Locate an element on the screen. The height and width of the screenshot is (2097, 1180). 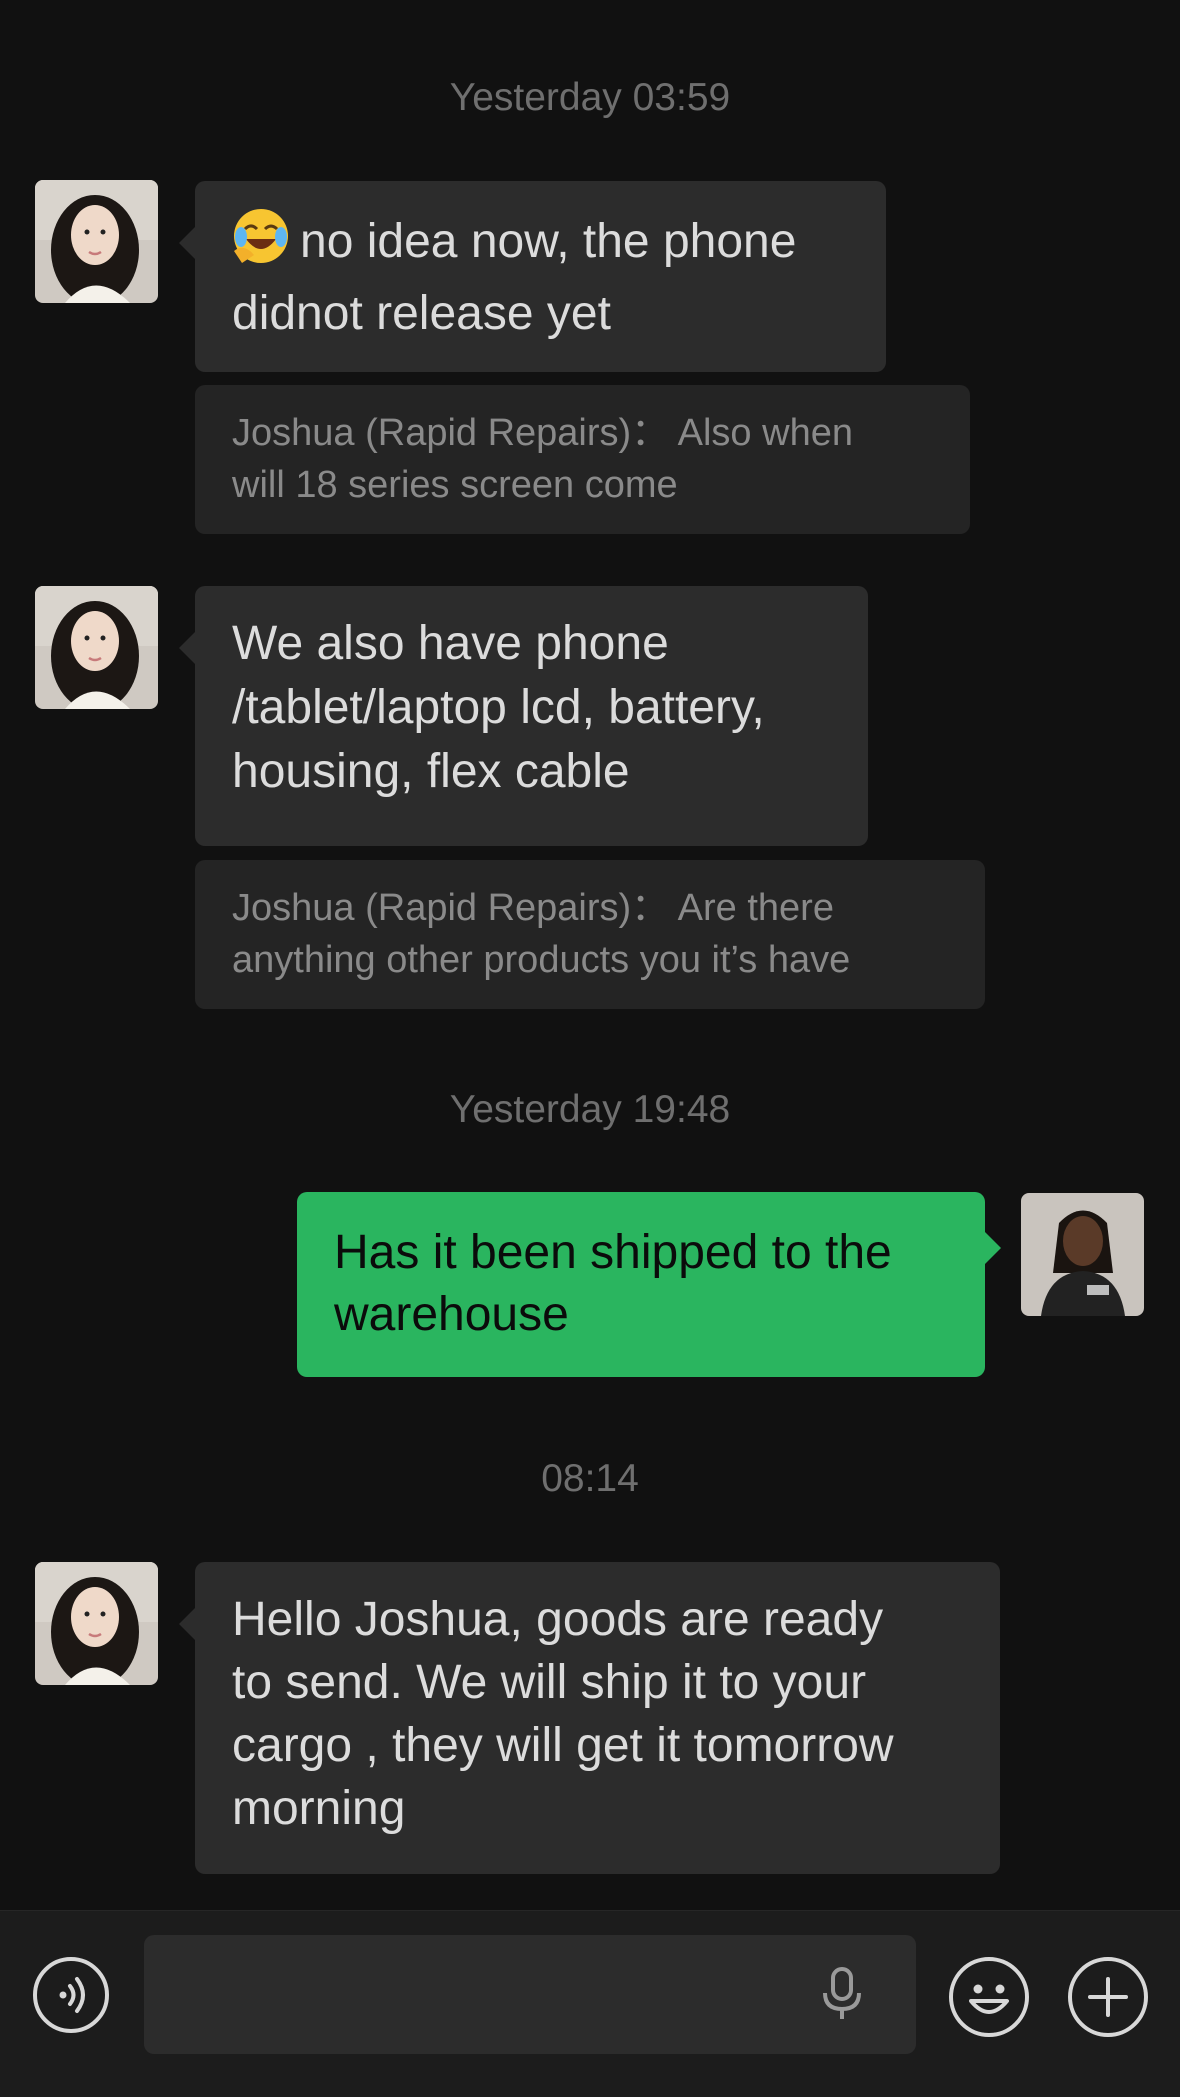
timestamp: 08:14 is located at coordinates (590, 1478).